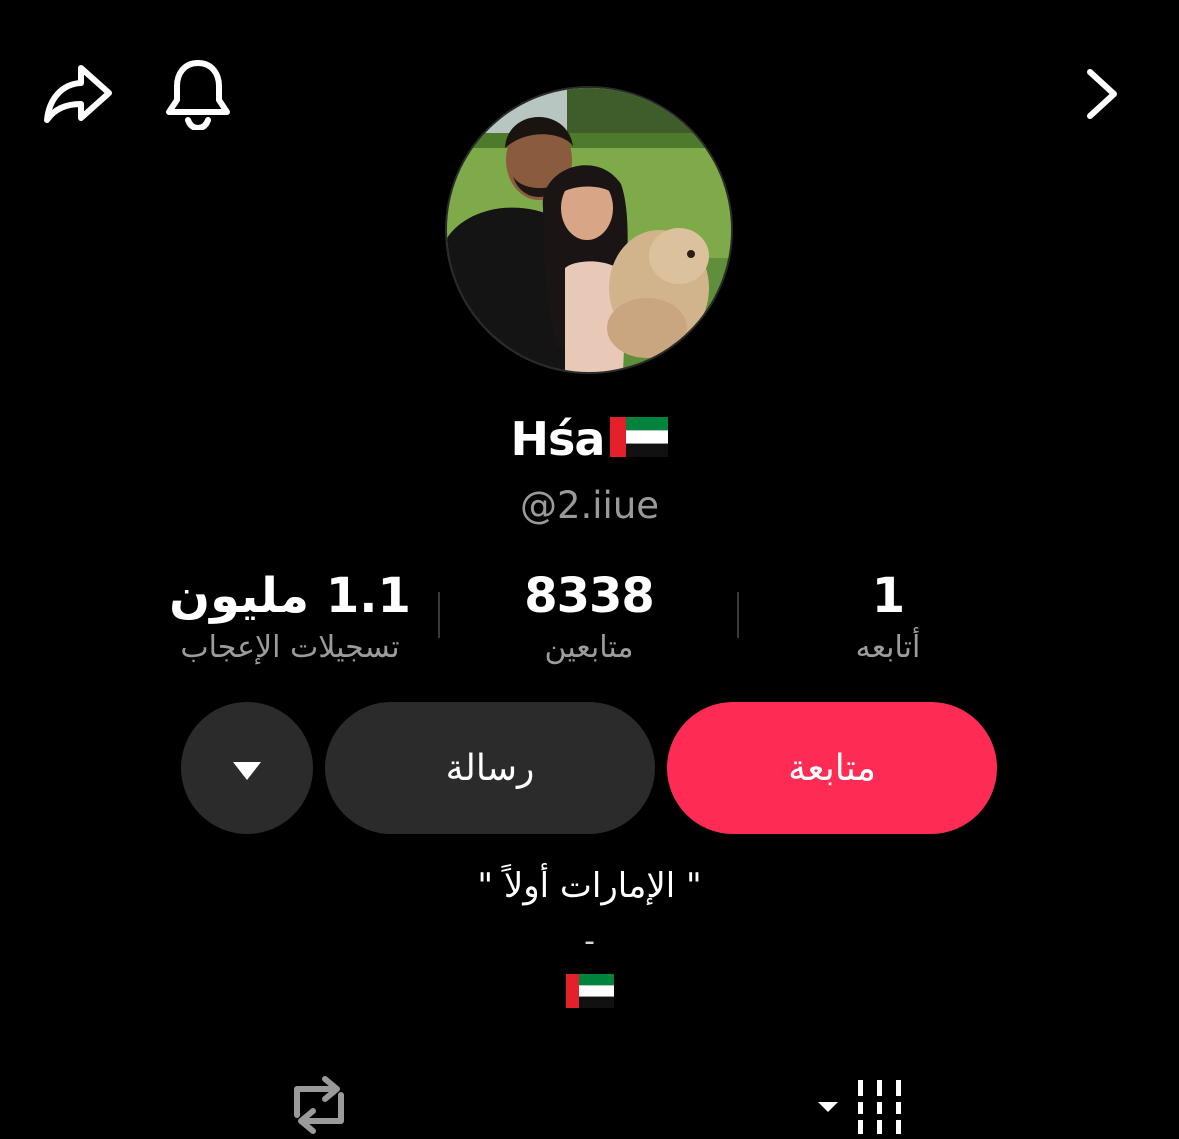 Image resolution: width=1179 pixels, height=1139 pixels. I want to click on likes-label: تسجيلات الإعجاب, so click(290, 647).